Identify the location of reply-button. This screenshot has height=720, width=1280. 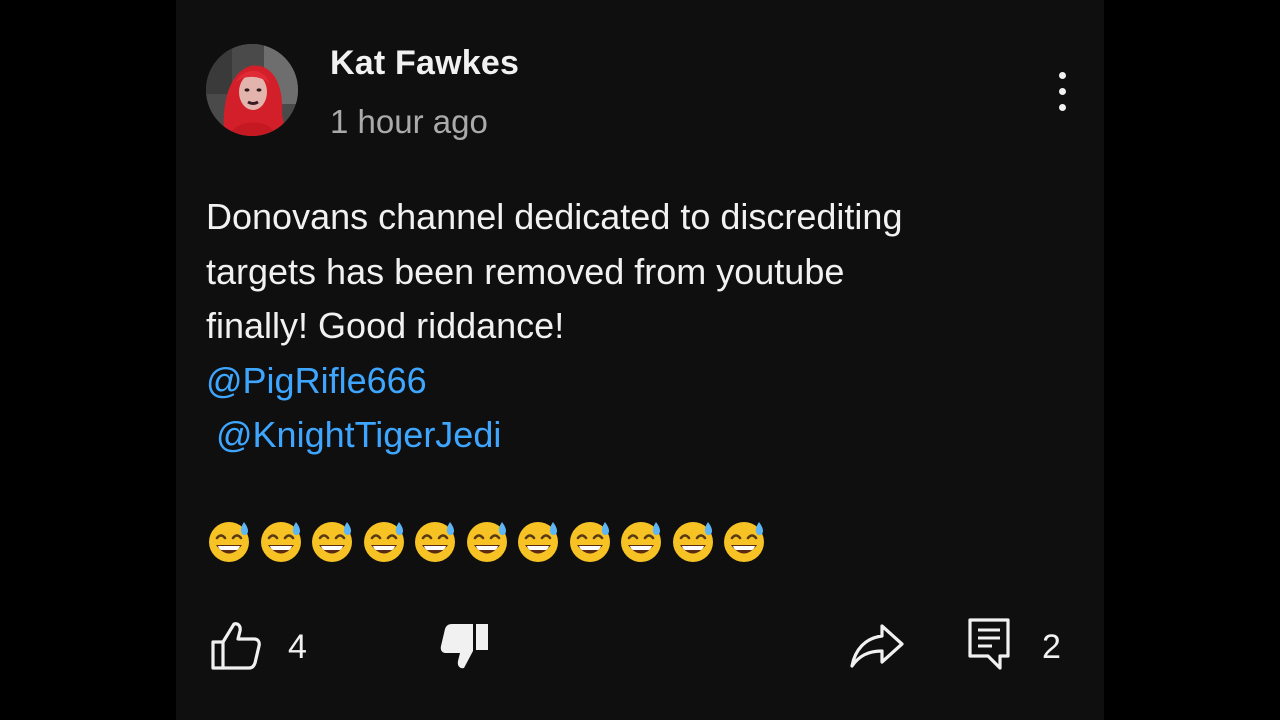
(990, 645).